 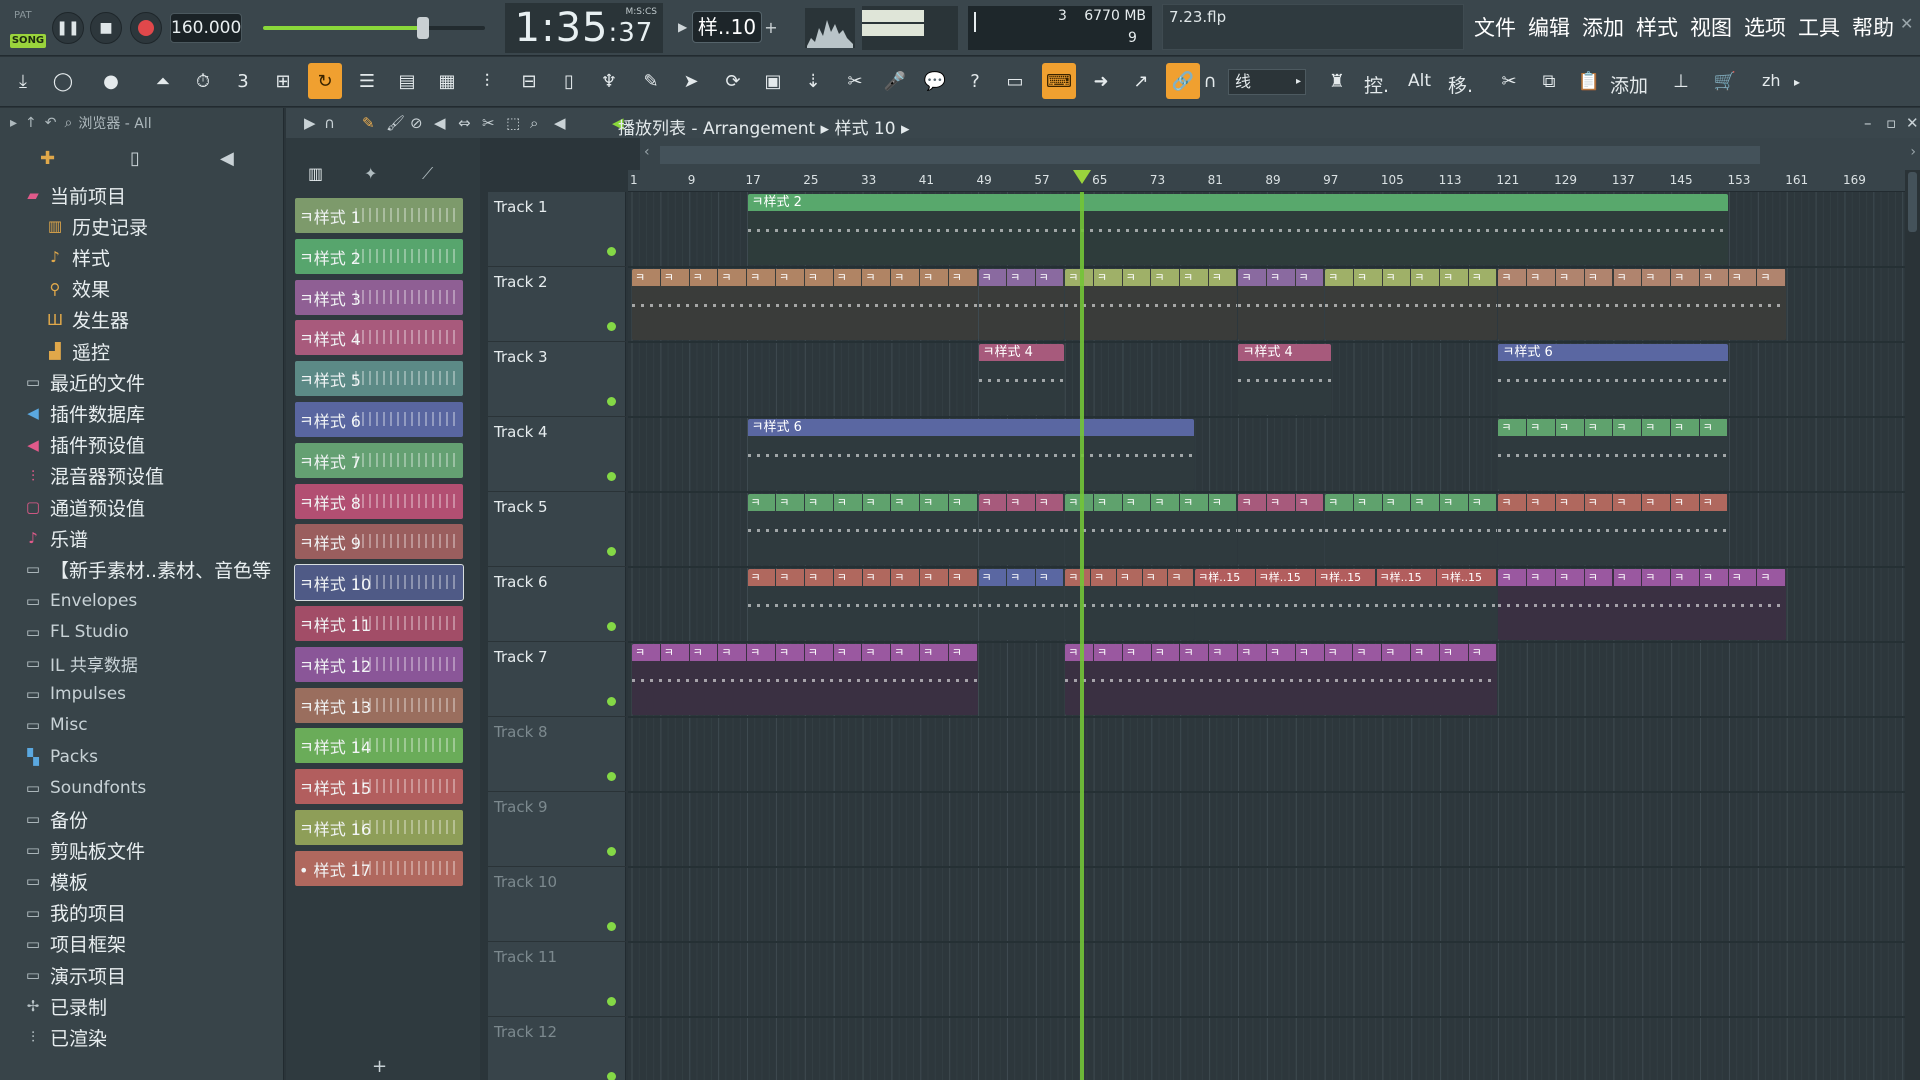 I want to click on browser-item: ♪ 乐谱, so click(x=44, y=538).